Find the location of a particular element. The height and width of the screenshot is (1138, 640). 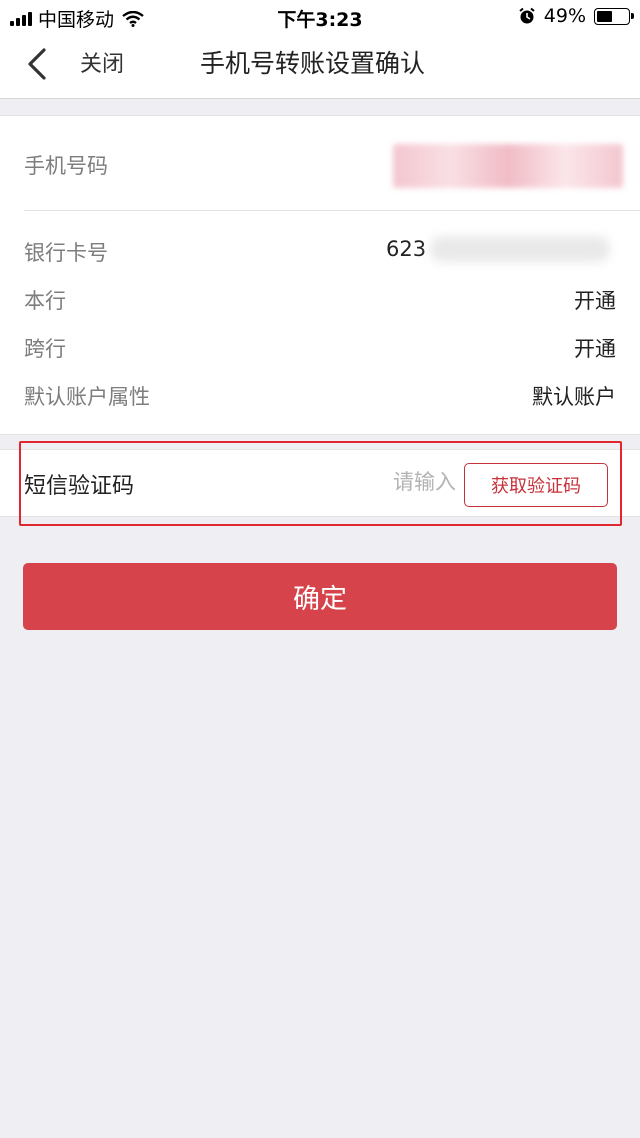

same-bank-value: 开通 is located at coordinates (595, 301).